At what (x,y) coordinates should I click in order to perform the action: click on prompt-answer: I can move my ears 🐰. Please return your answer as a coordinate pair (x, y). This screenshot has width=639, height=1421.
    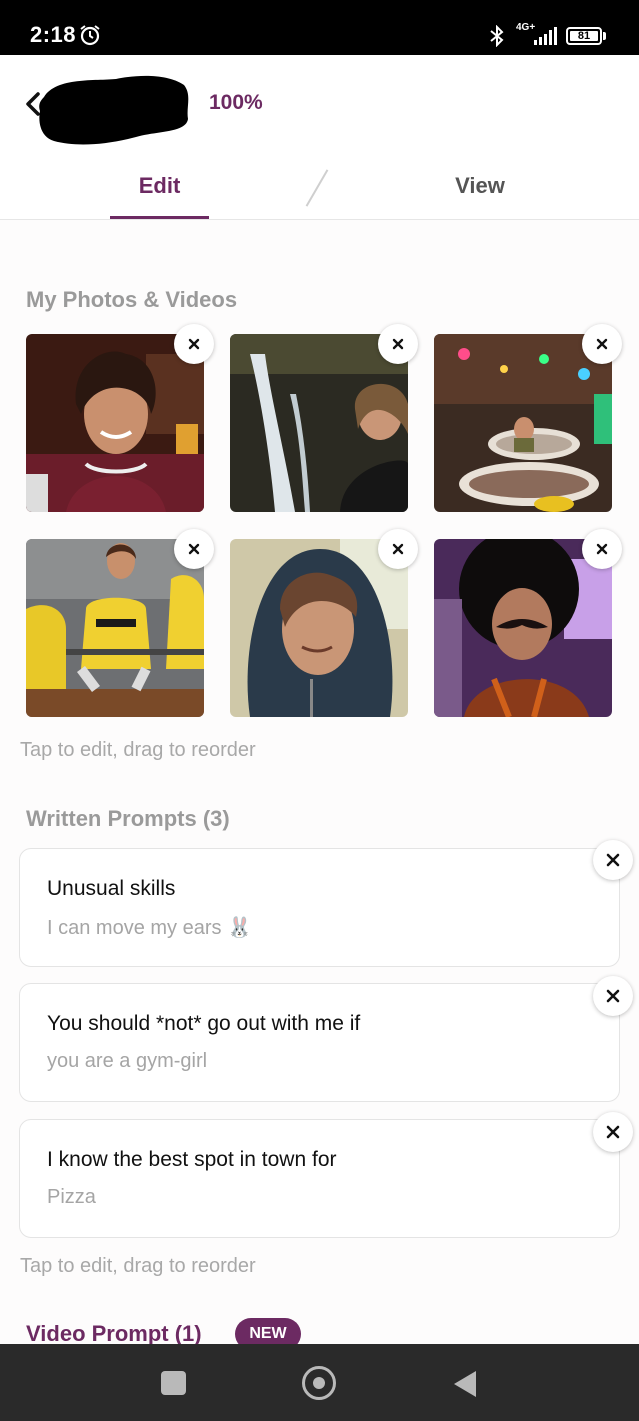
    Looking at the image, I should click on (149, 927).